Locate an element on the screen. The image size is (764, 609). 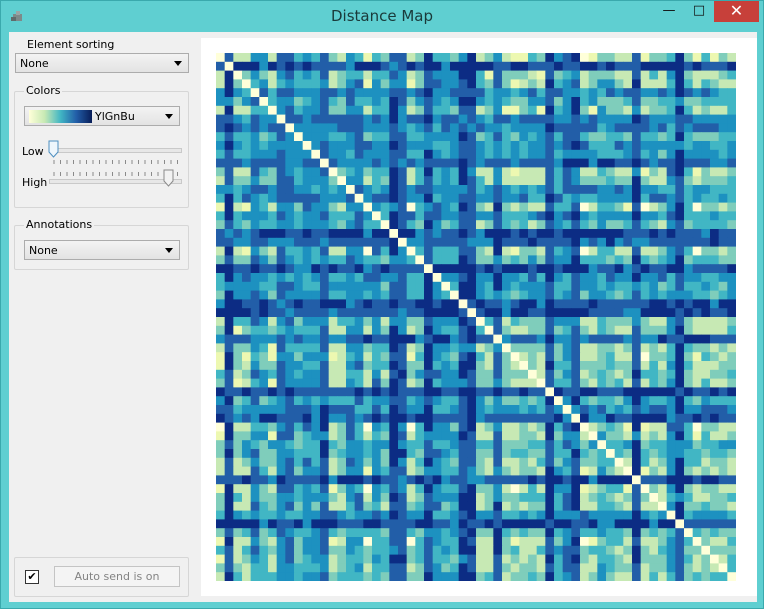
minimize-button: — is located at coordinates (669, 11).